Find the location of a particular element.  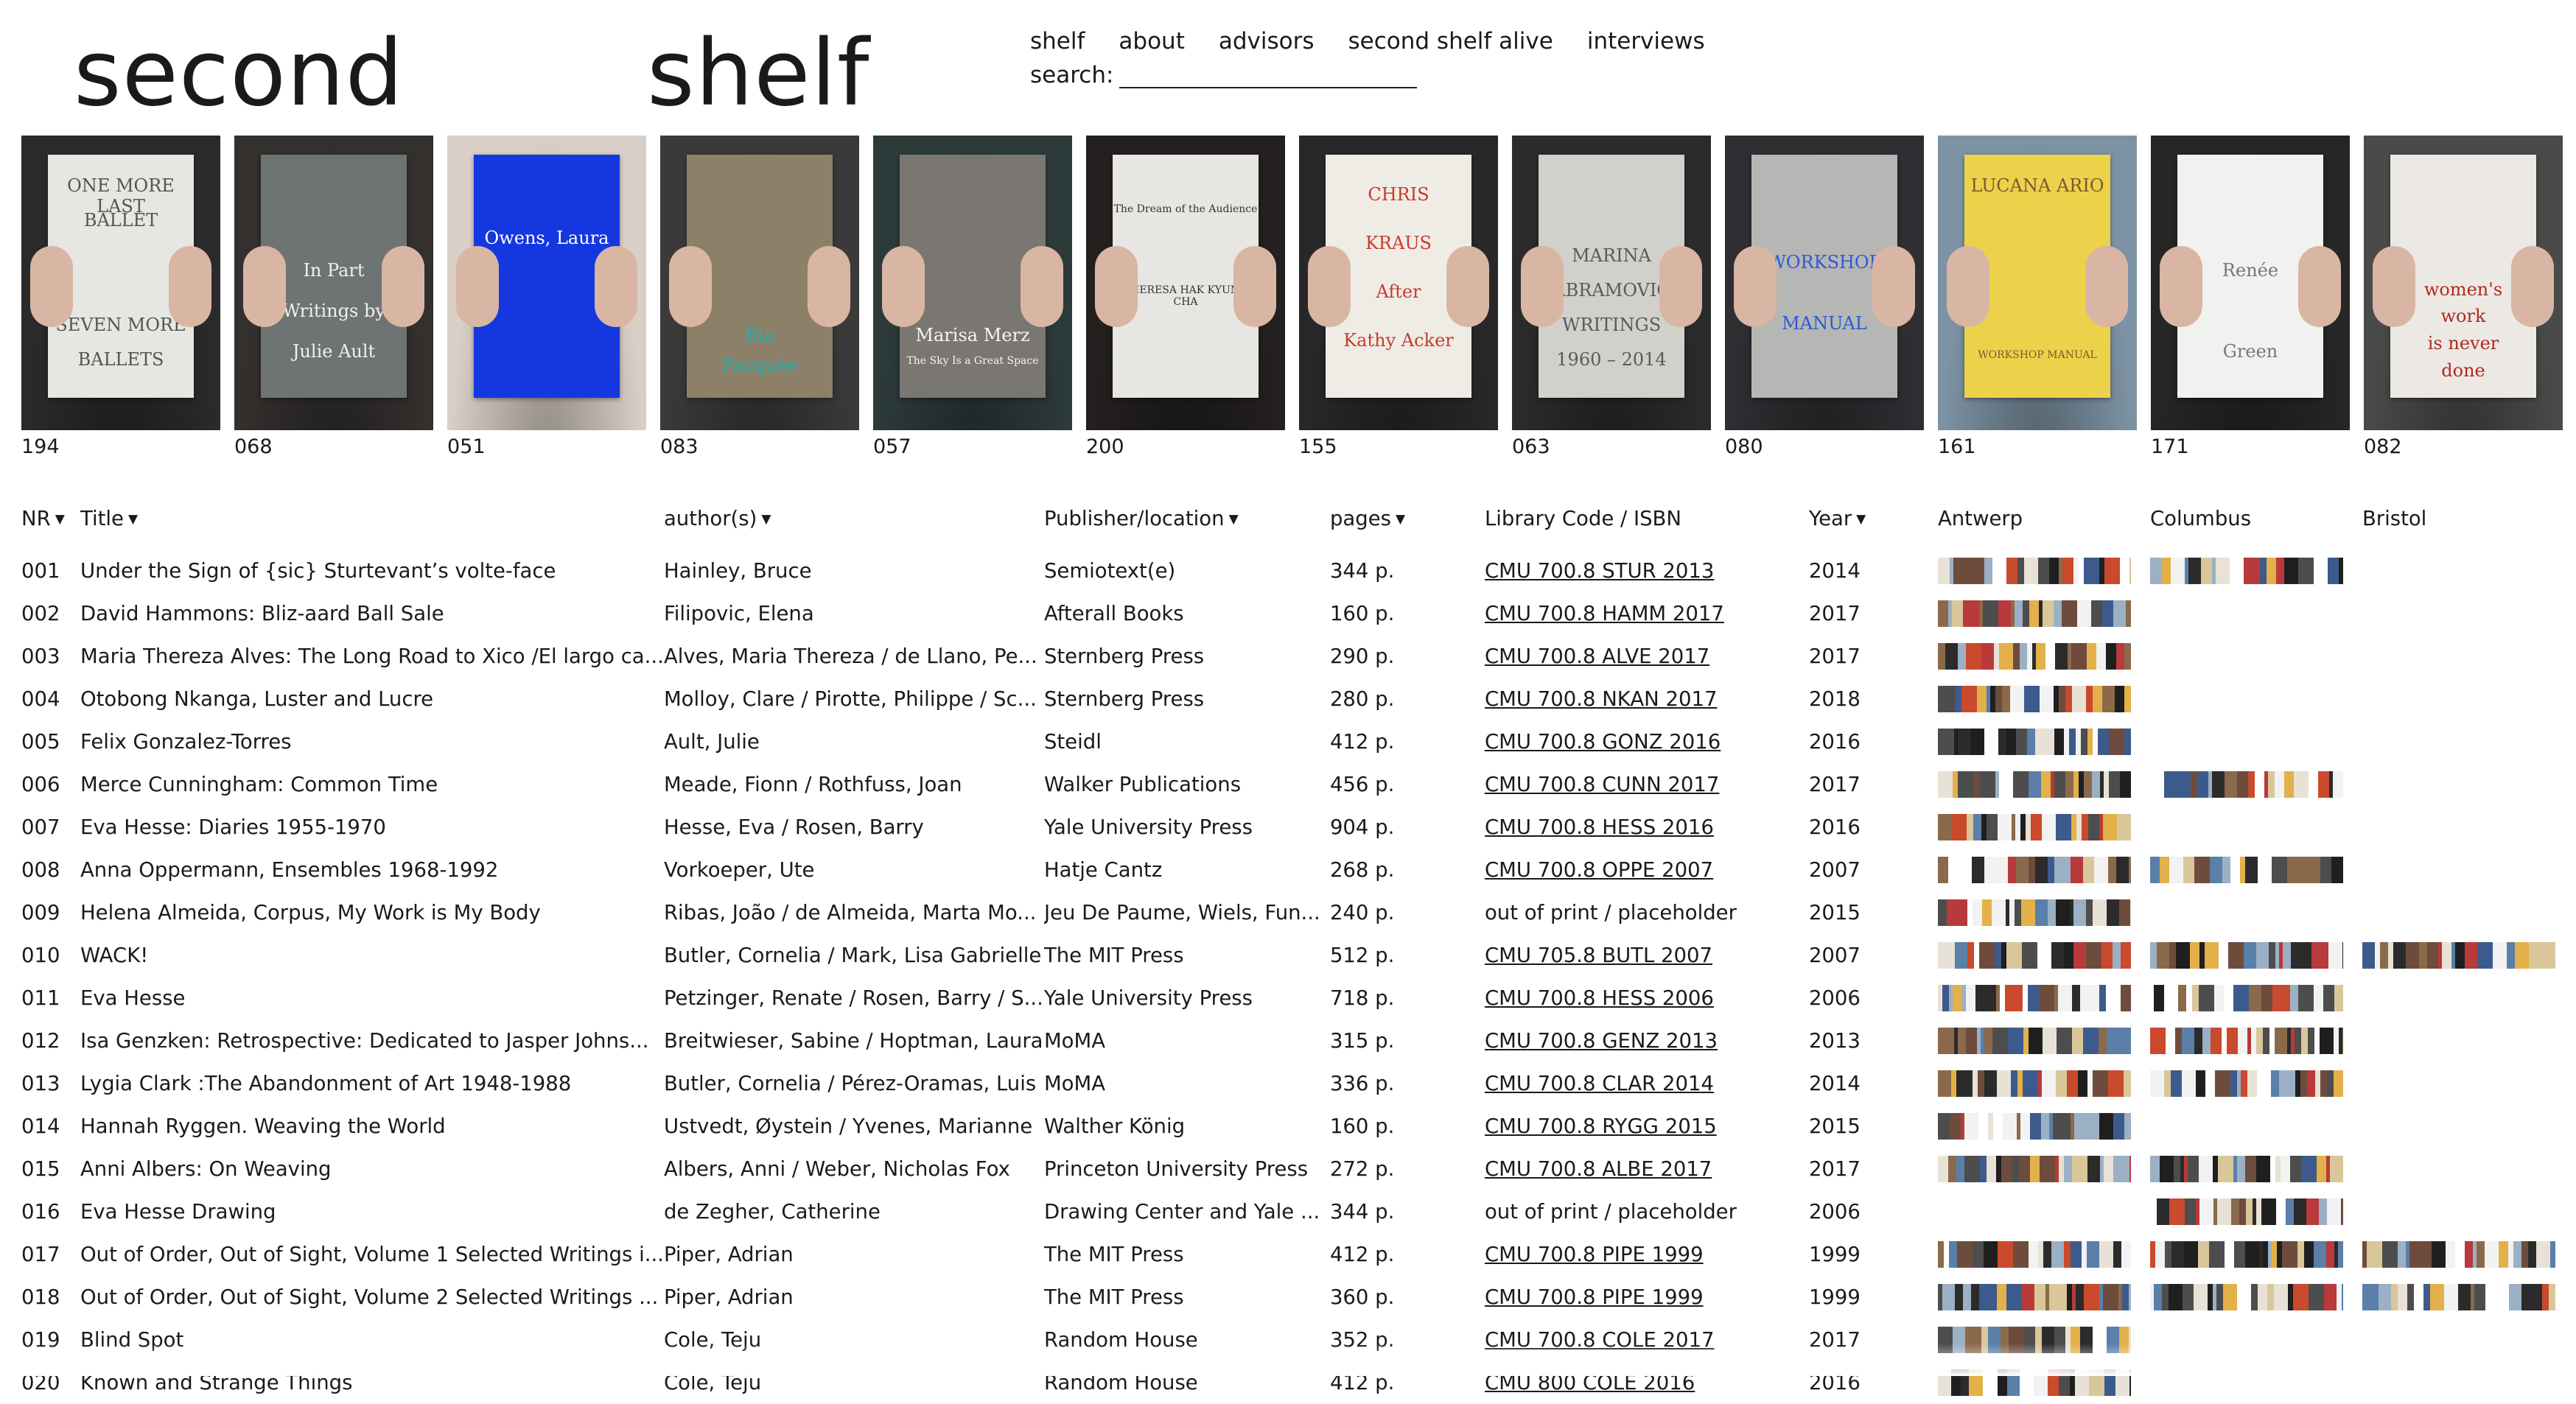

col-header-nr: NR ▼ is located at coordinates (50, 524).